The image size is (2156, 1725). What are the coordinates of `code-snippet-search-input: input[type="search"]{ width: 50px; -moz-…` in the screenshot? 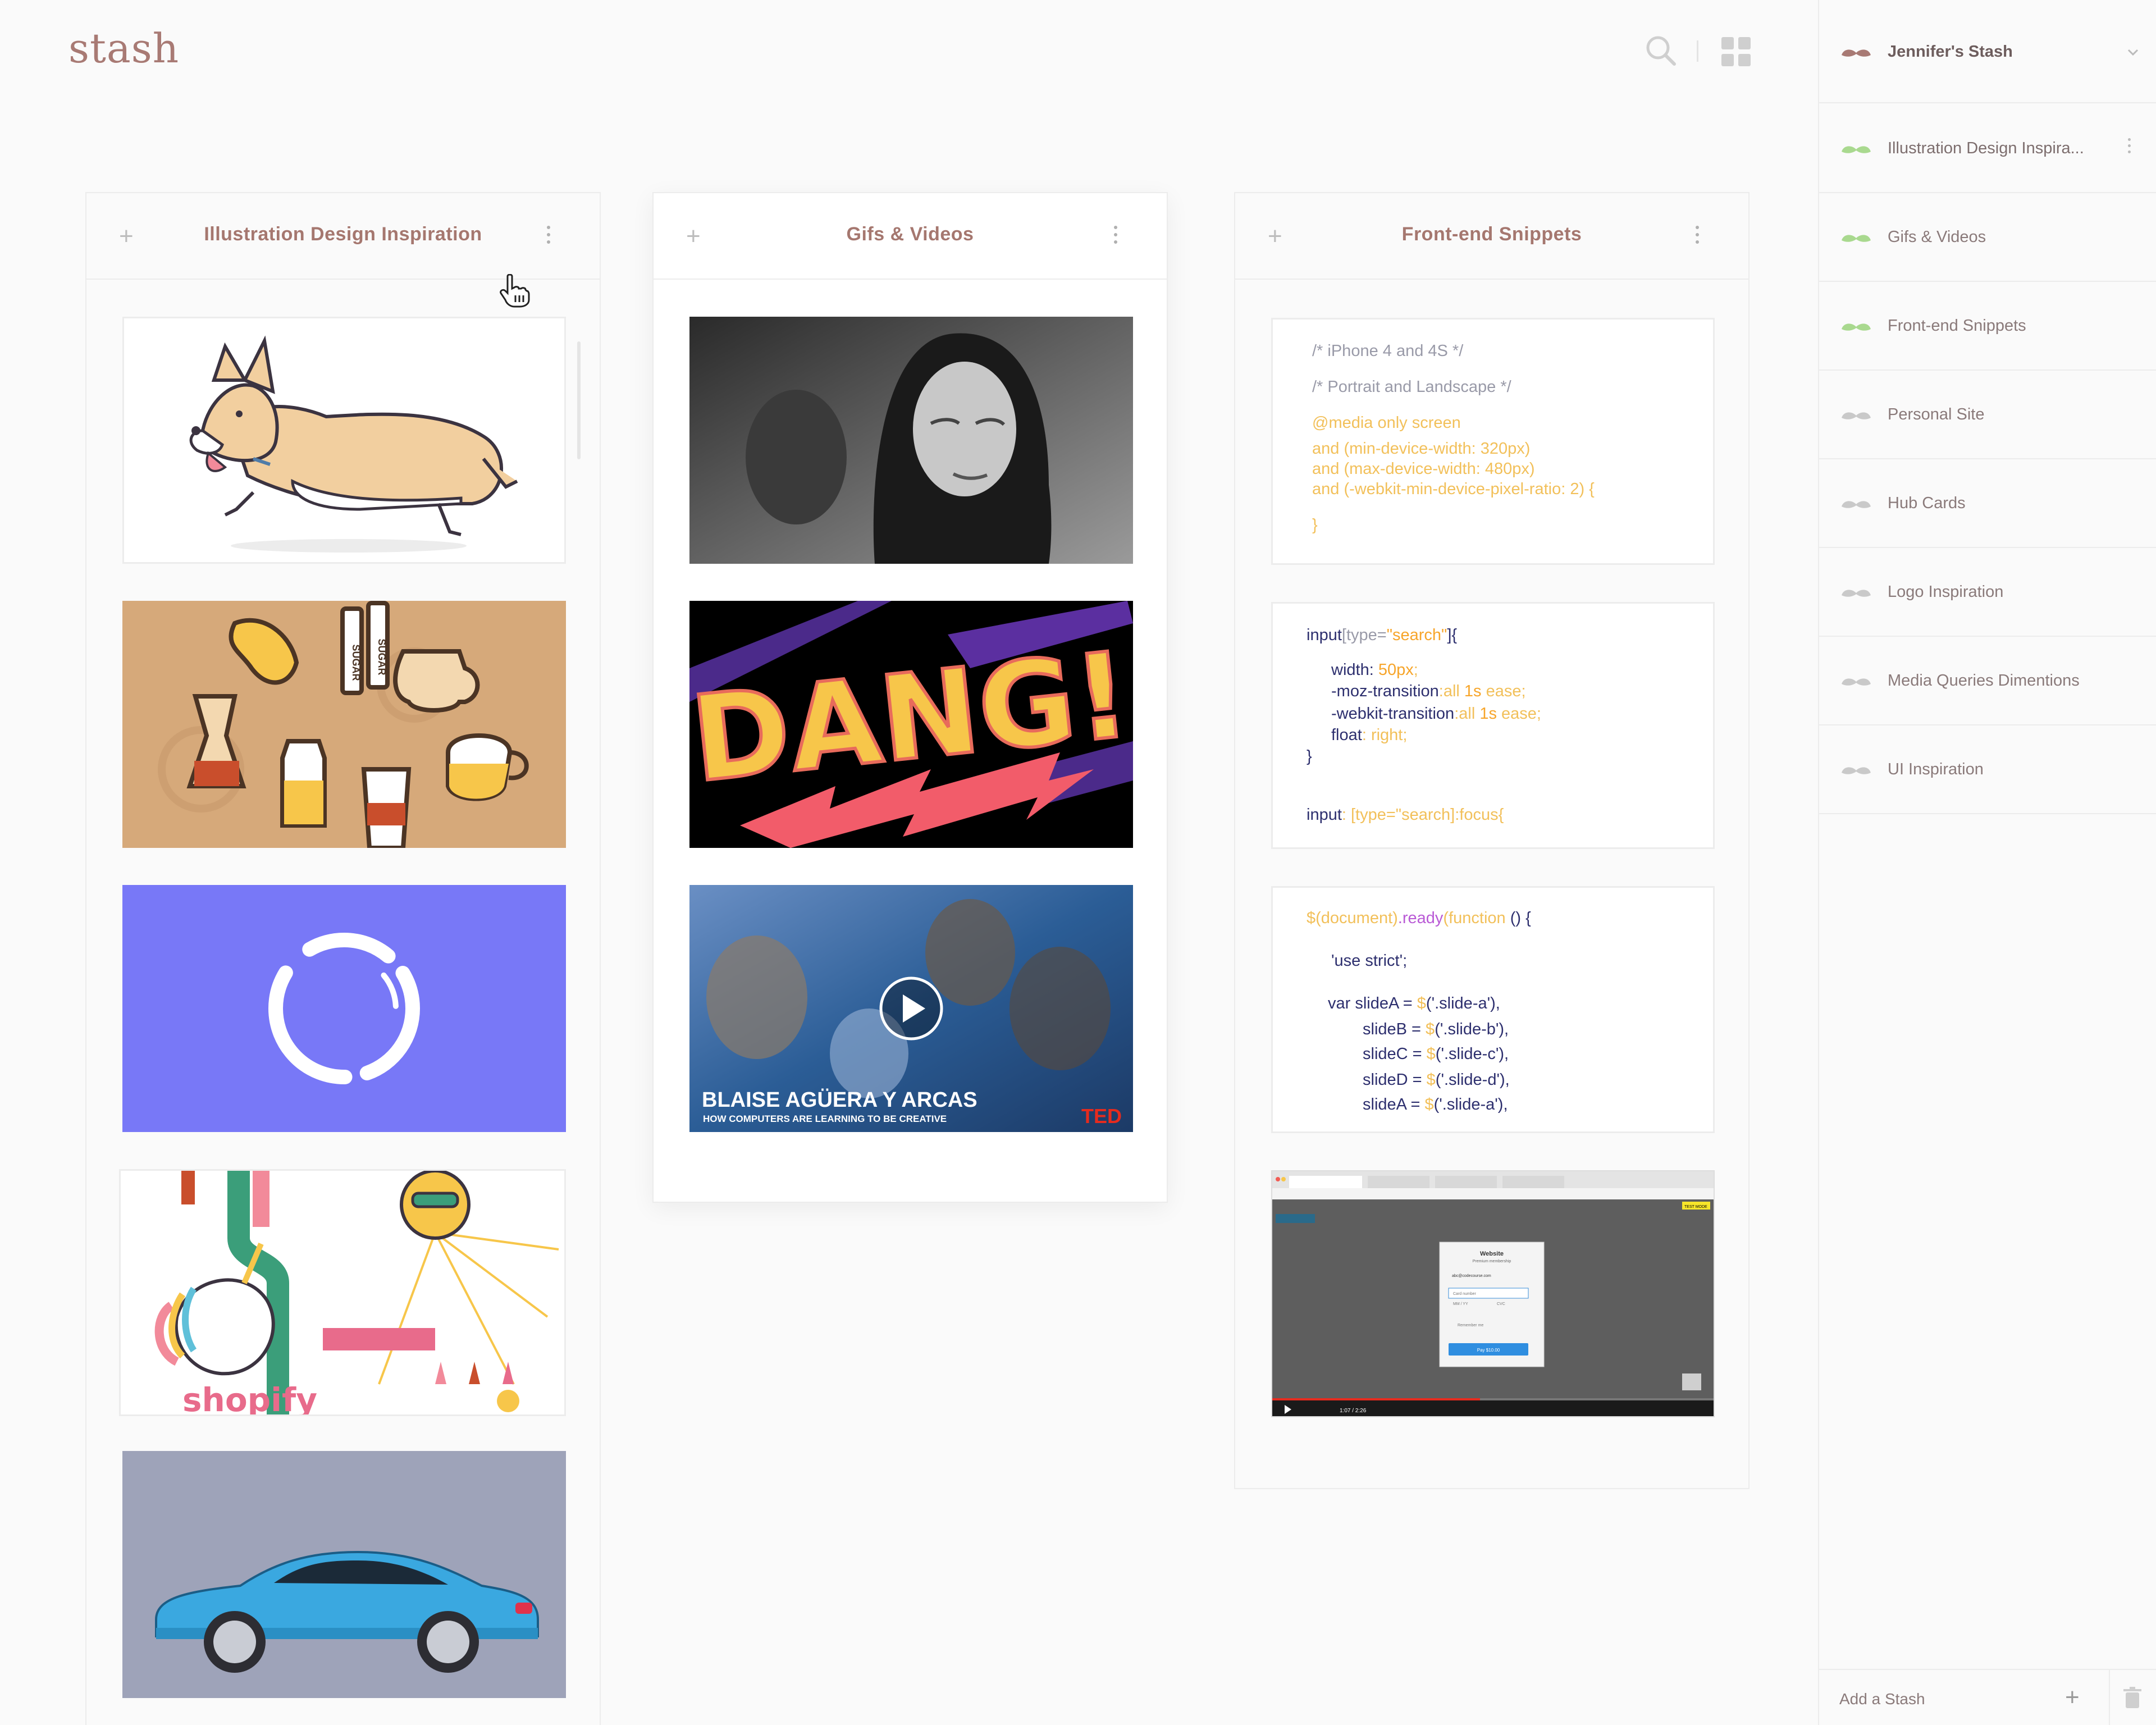 It's located at (1493, 725).